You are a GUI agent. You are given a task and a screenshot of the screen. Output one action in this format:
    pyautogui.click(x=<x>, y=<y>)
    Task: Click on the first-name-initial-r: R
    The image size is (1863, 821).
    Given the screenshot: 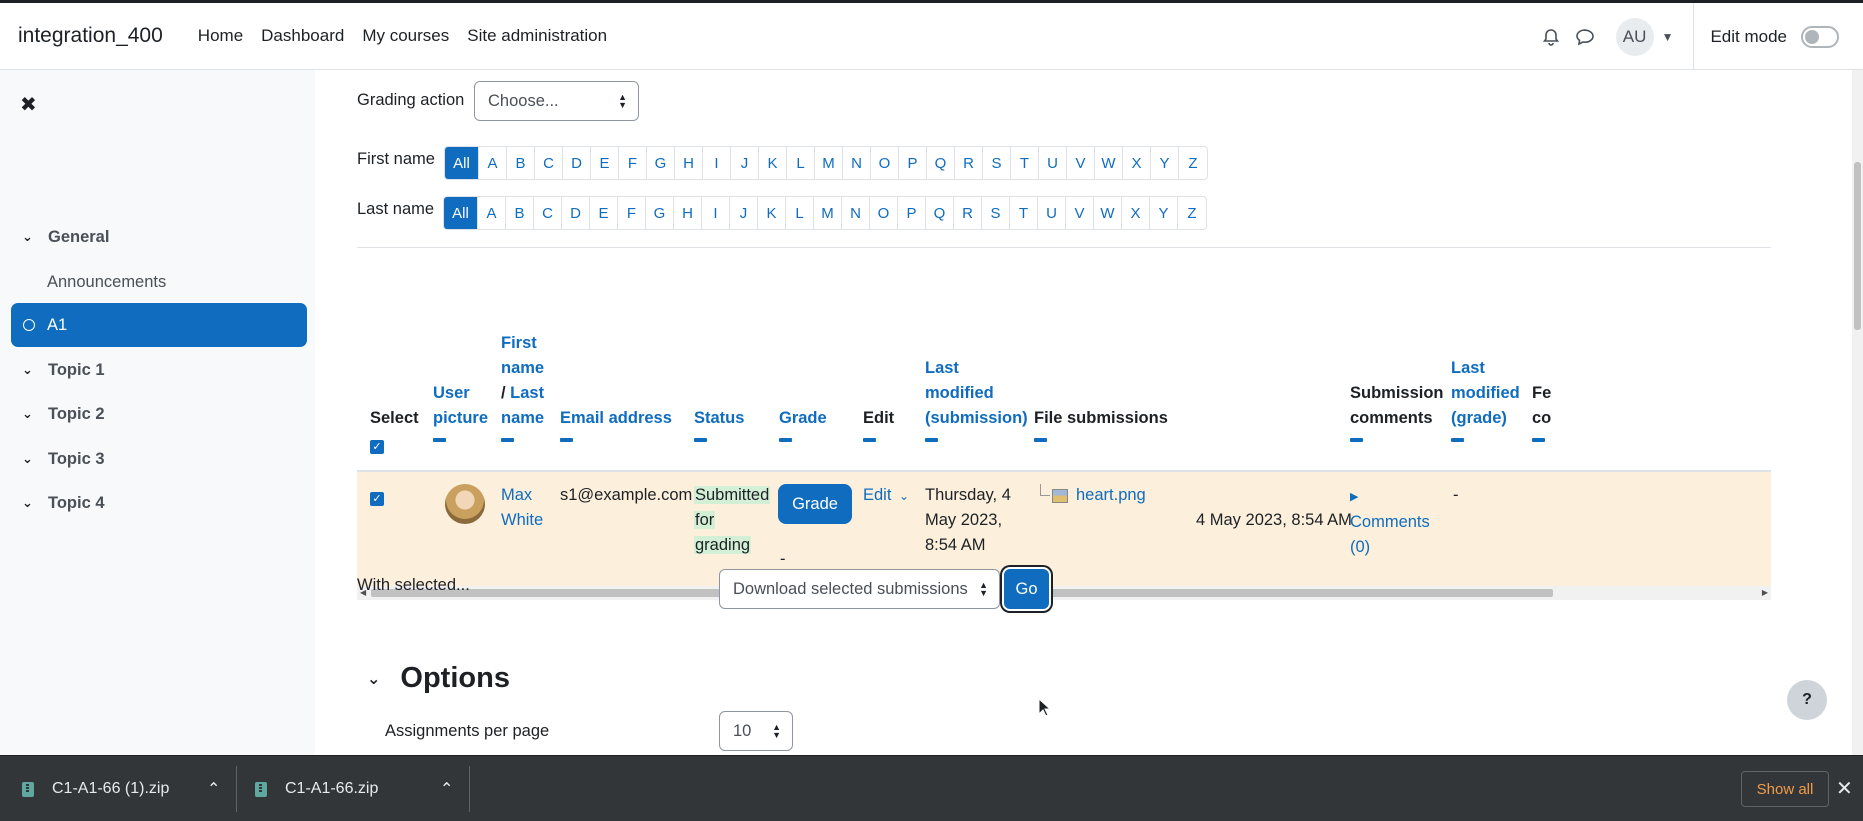 What is the action you would take?
    pyautogui.click(x=969, y=163)
    